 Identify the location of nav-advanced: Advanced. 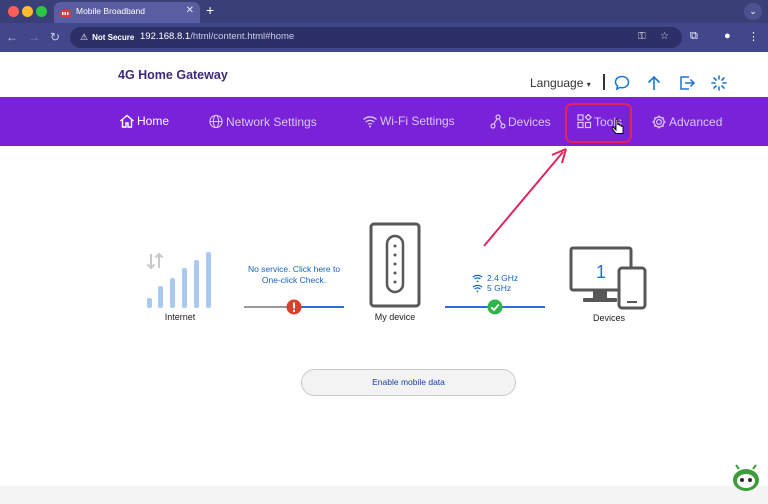
(686, 122).